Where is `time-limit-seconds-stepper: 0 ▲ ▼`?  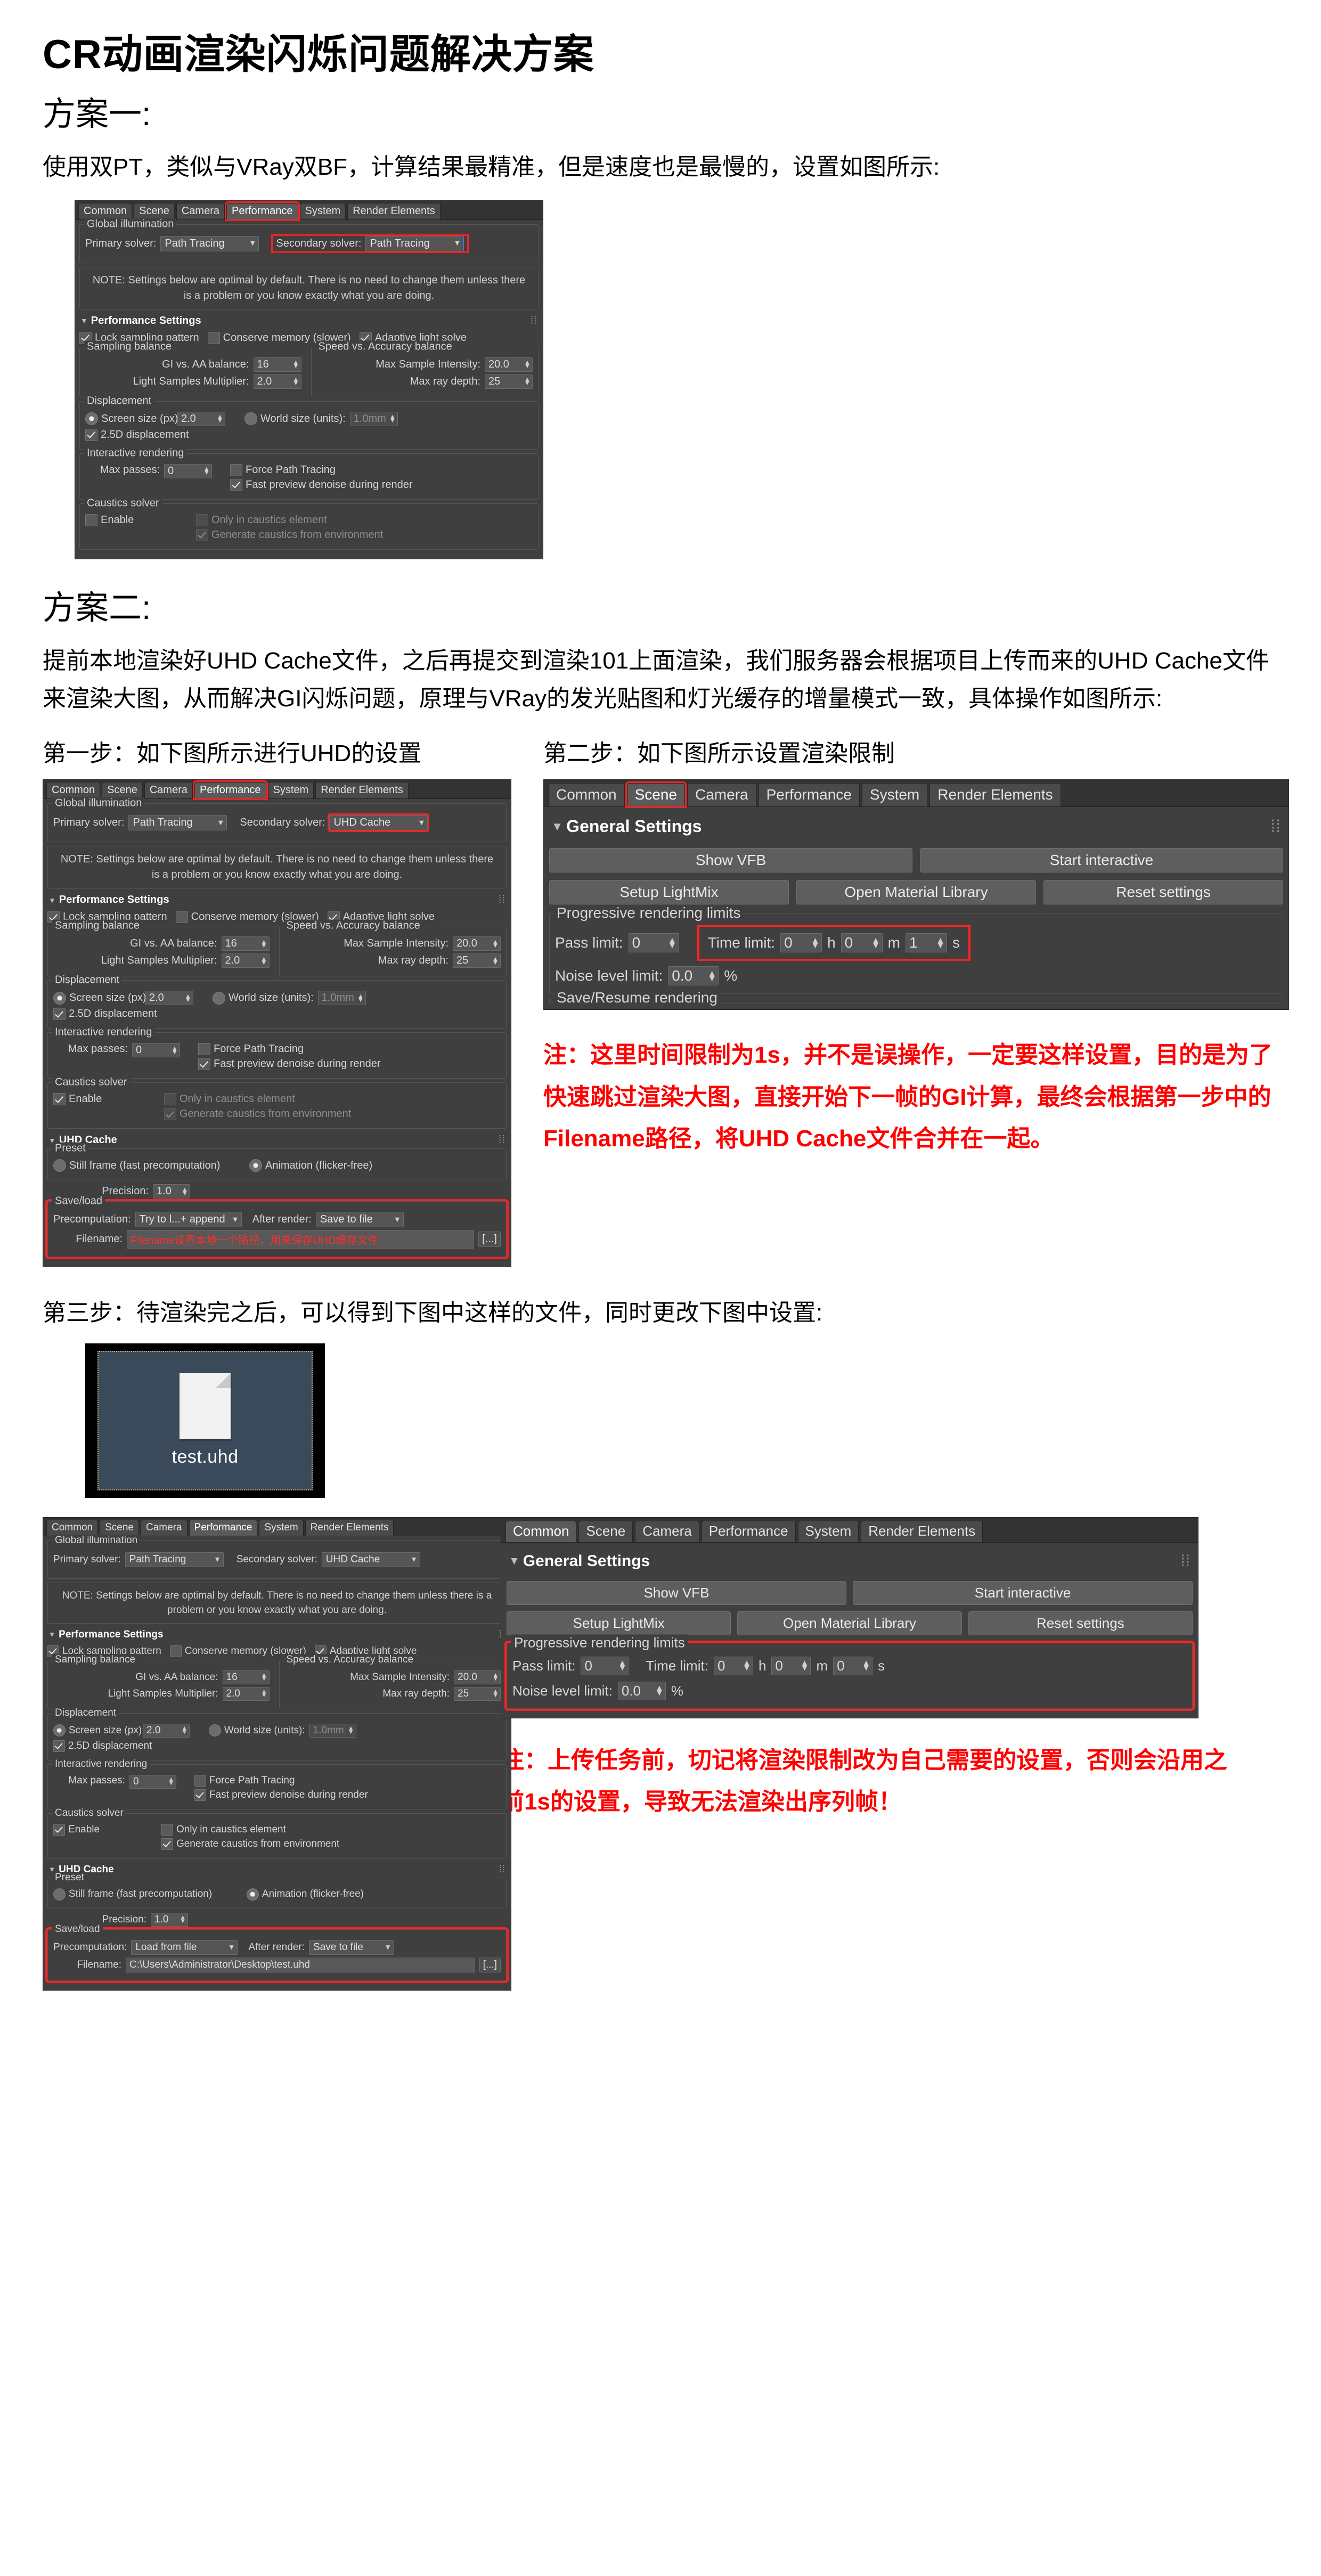 time-limit-seconds-stepper: 0 ▲ ▼ is located at coordinates (853, 1665).